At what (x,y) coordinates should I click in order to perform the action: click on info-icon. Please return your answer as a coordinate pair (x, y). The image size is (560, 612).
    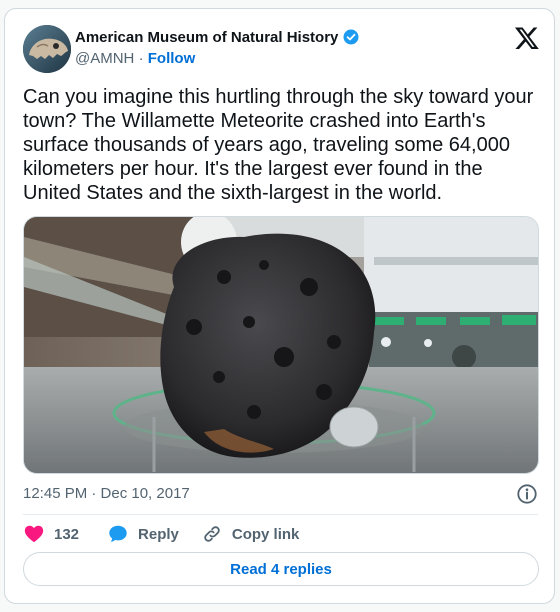
    Looking at the image, I should click on (527, 494).